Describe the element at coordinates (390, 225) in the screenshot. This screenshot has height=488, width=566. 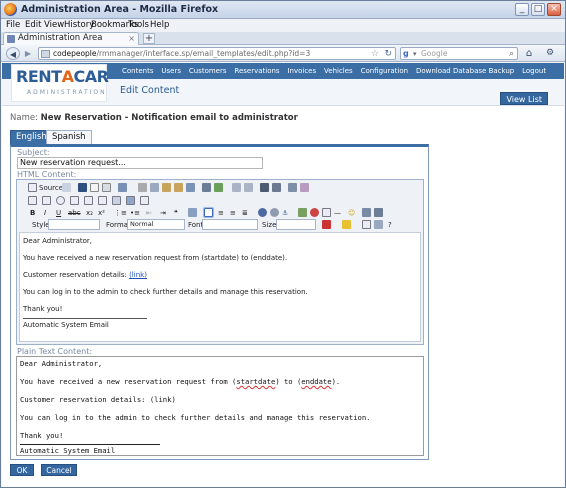
I see `about-icon: ?` at that location.